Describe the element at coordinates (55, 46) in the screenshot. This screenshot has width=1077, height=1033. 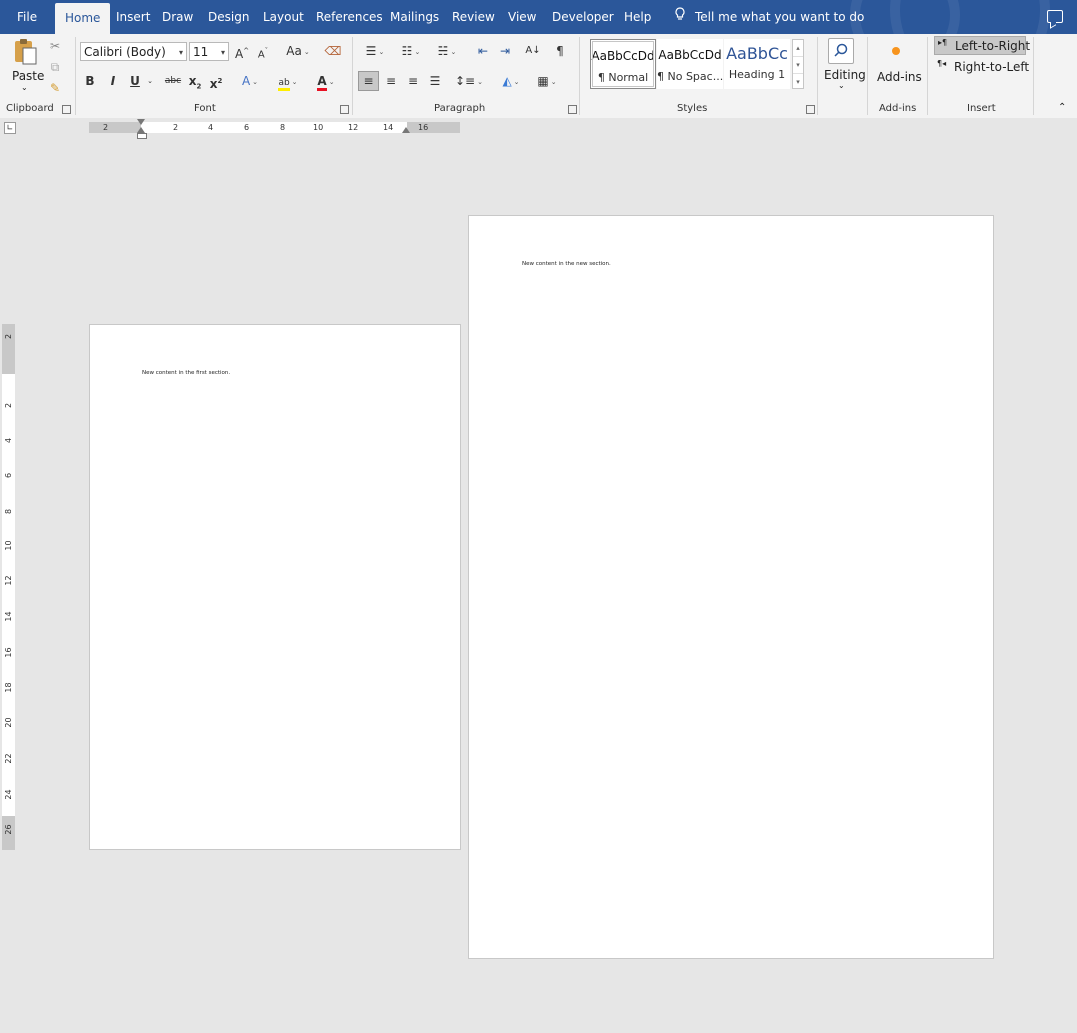
I see `cut-icon: ✂` at that location.